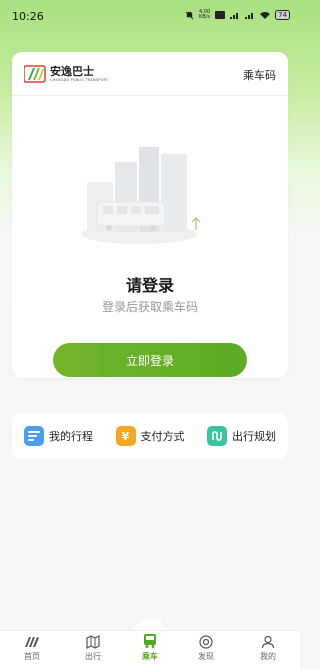  Describe the element at coordinates (268, 642) in the screenshot. I see `profile-icon` at that location.